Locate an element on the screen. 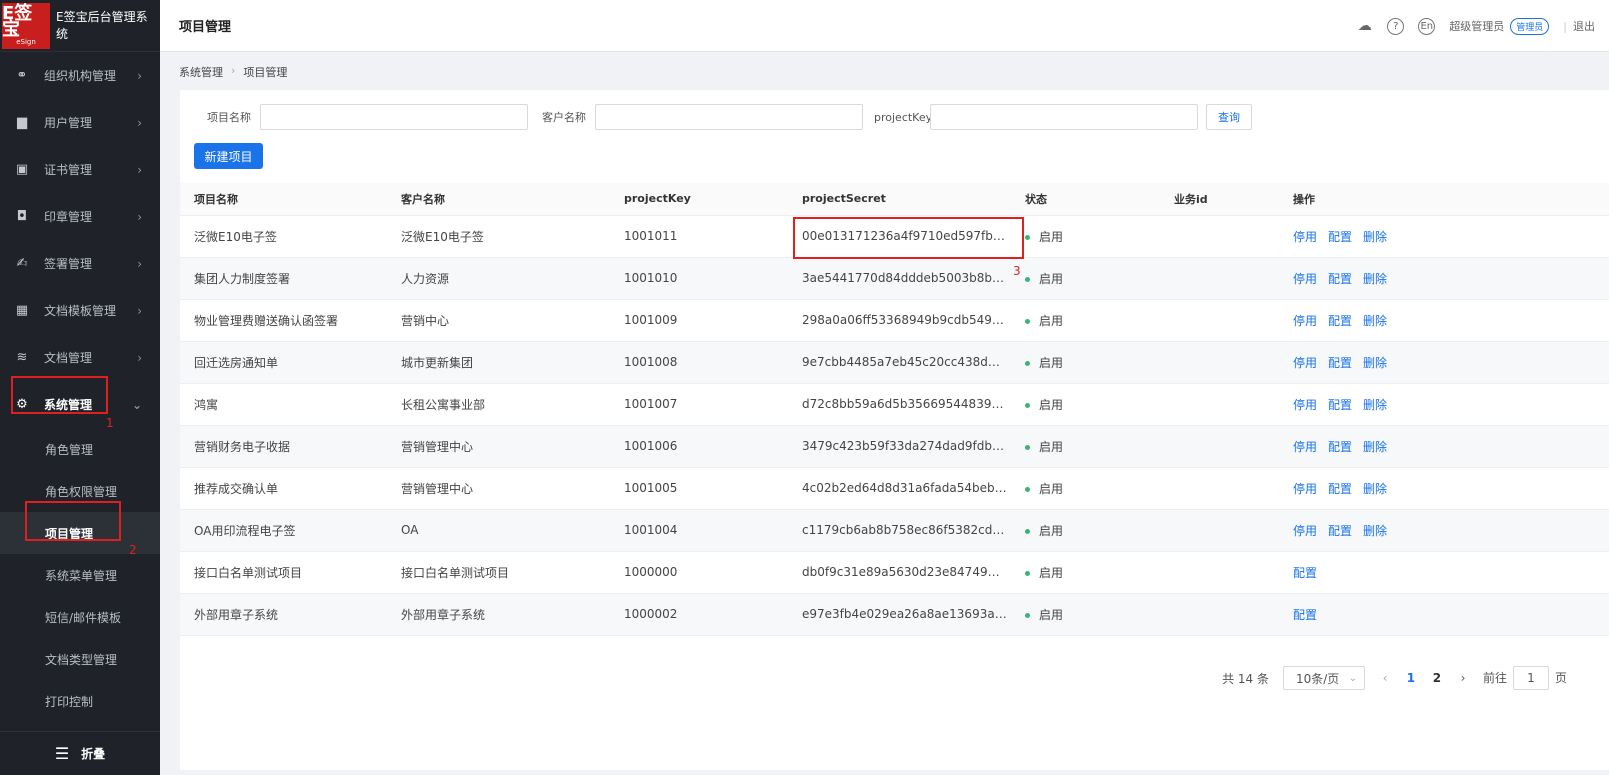 Image resolution: width=1609 pixels, height=775 pixels. collapse-button: ☰ 折叠 is located at coordinates (80, 753).